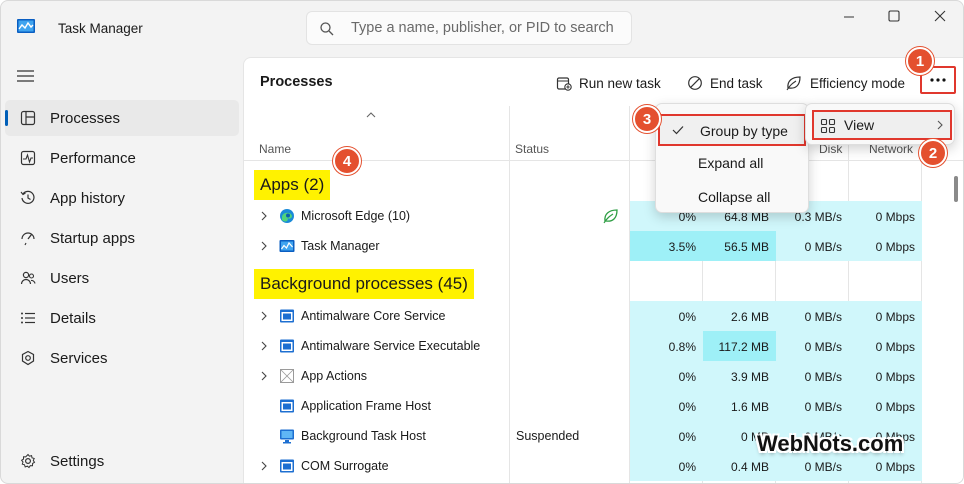 The height and width of the screenshot is (484, 964). What do you see at coordinates (858, 83) in the screenshot?
I see `efficiency-mode-label: Efficiency mode` at bounding box center [858, 83].